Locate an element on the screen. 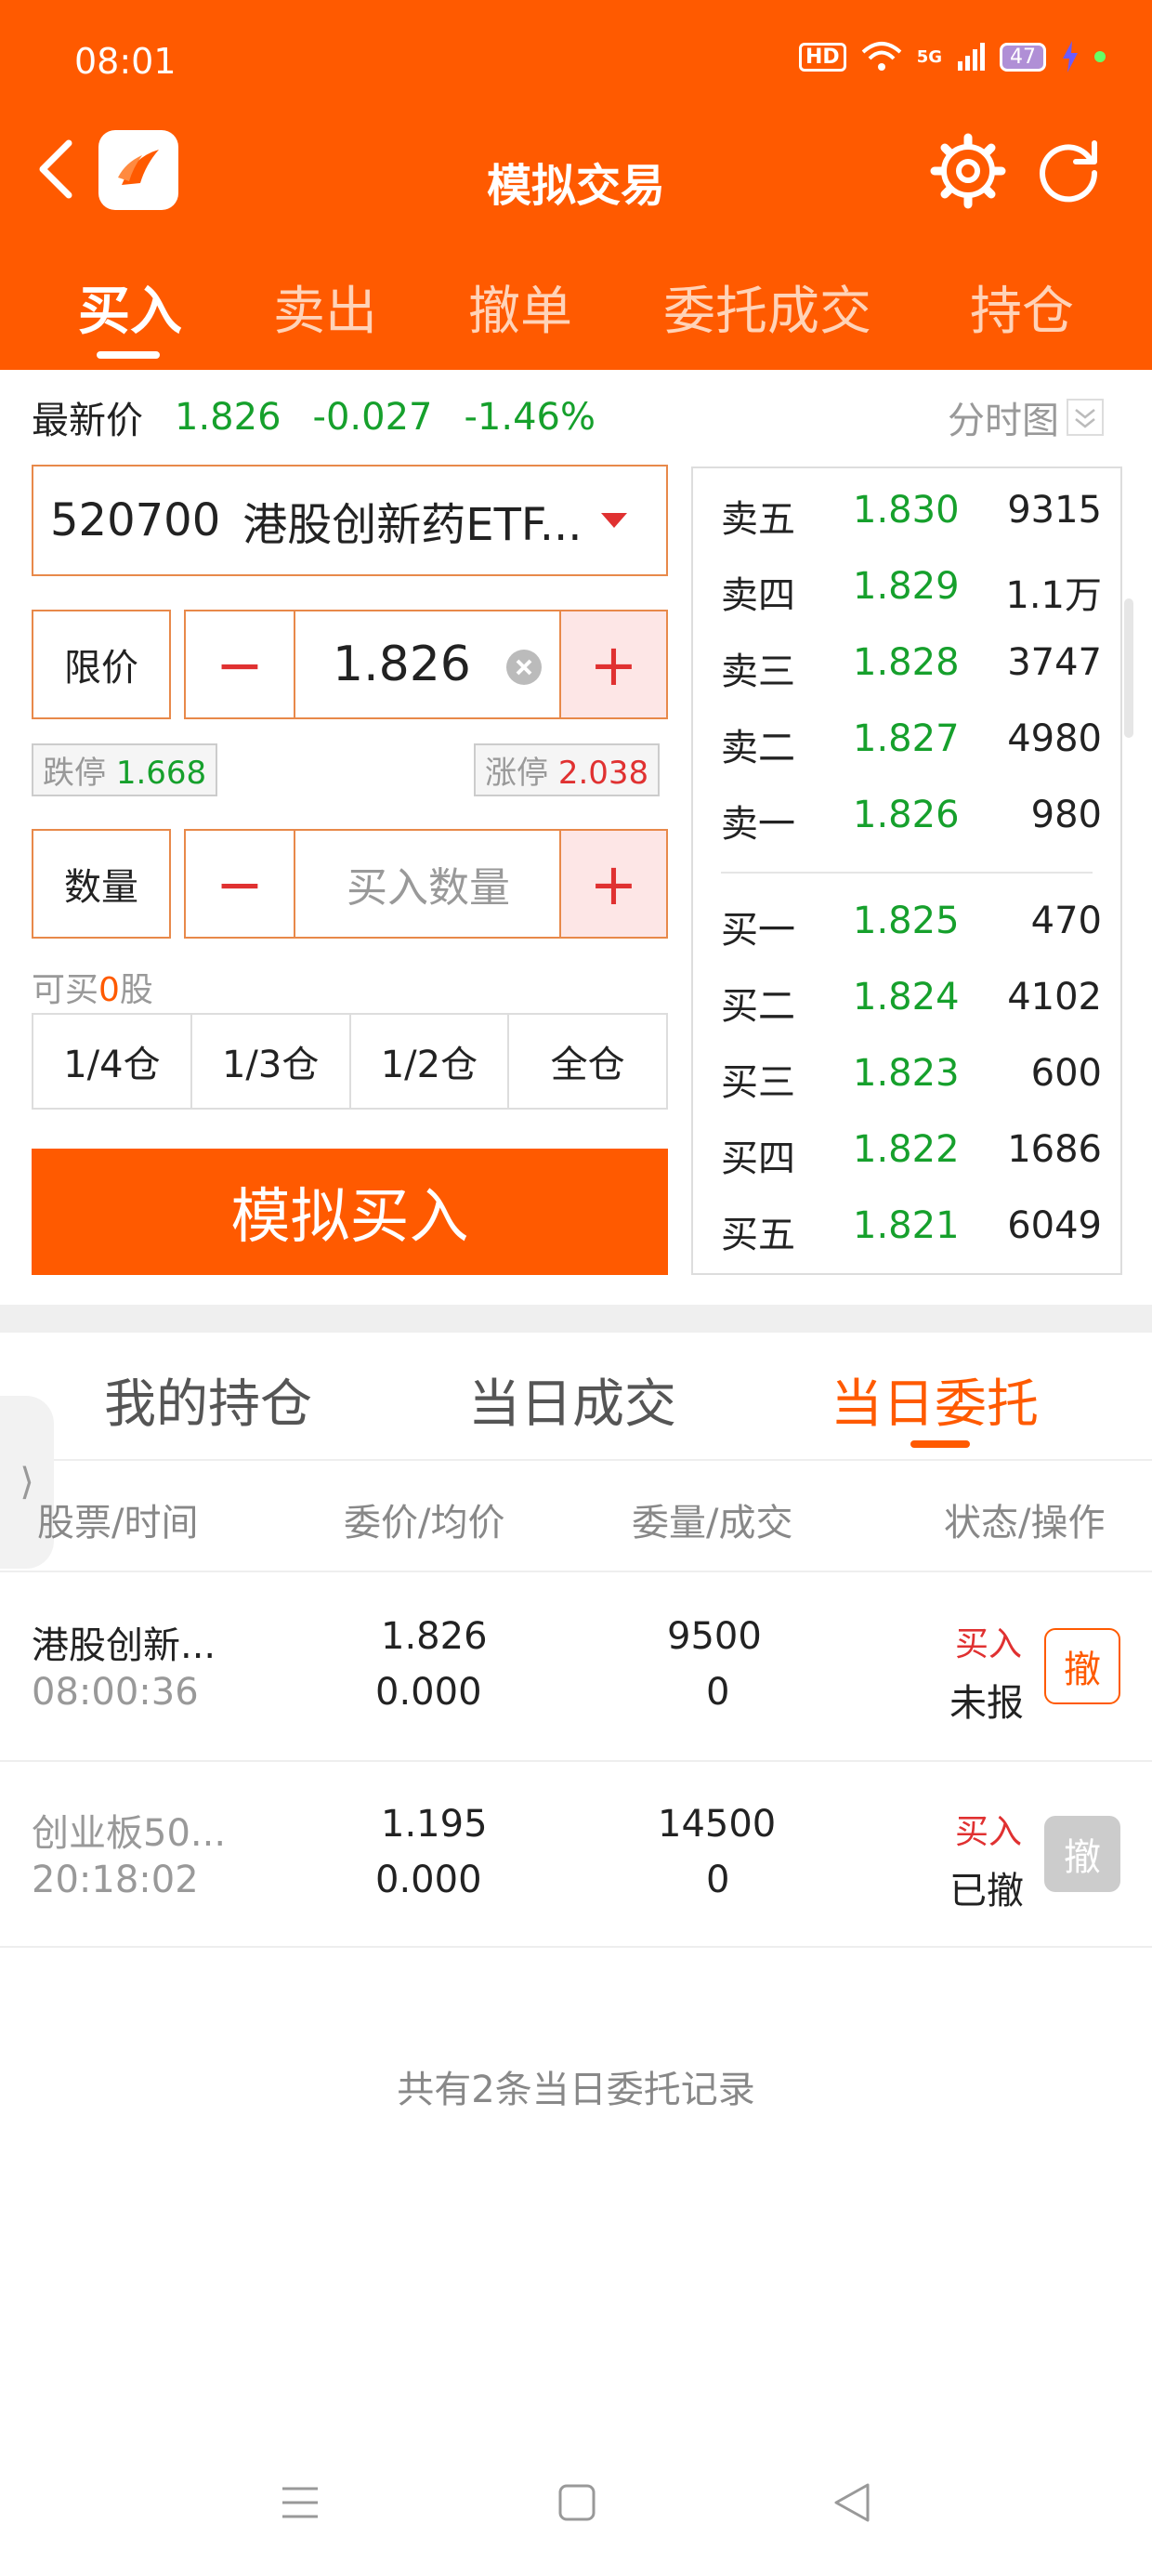 The height and width of the screenshot is (2576, 1152). record-tabs: 我的持仓 当日成交 当日委托 is located at coordinates (576, 1394).